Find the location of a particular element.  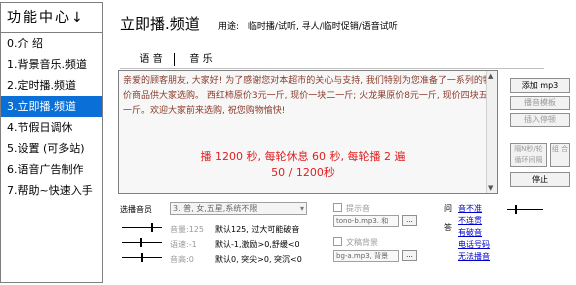

rate-slider-track is located at coordinates (142, 242).